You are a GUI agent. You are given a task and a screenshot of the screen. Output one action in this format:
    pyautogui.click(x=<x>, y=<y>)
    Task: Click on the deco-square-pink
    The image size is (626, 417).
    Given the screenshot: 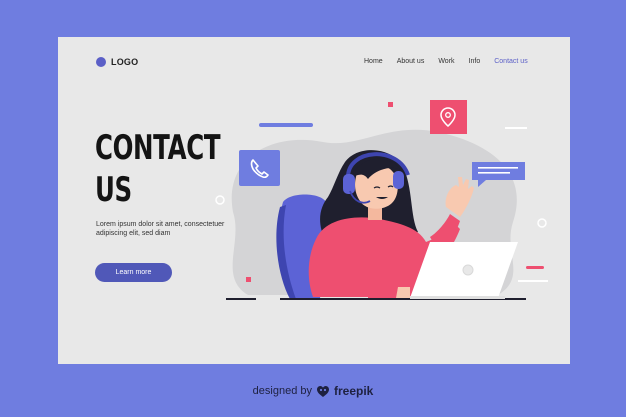 What is the action you would take?
    pyautogui.click(x=390, y=104)
    